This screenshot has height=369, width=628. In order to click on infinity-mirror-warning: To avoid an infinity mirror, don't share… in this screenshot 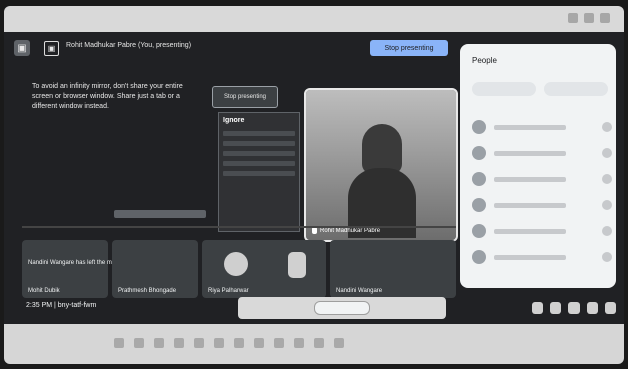, I will do `click(107, 96)`.